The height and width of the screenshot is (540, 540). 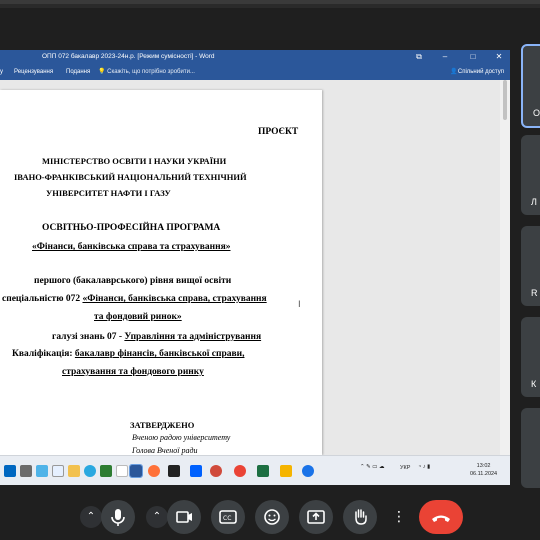 What do you see at coordinates (133, 372) in the screenshot?
I see `doc-line: страхування та фондового ринку` at bounding box center [133, 372].